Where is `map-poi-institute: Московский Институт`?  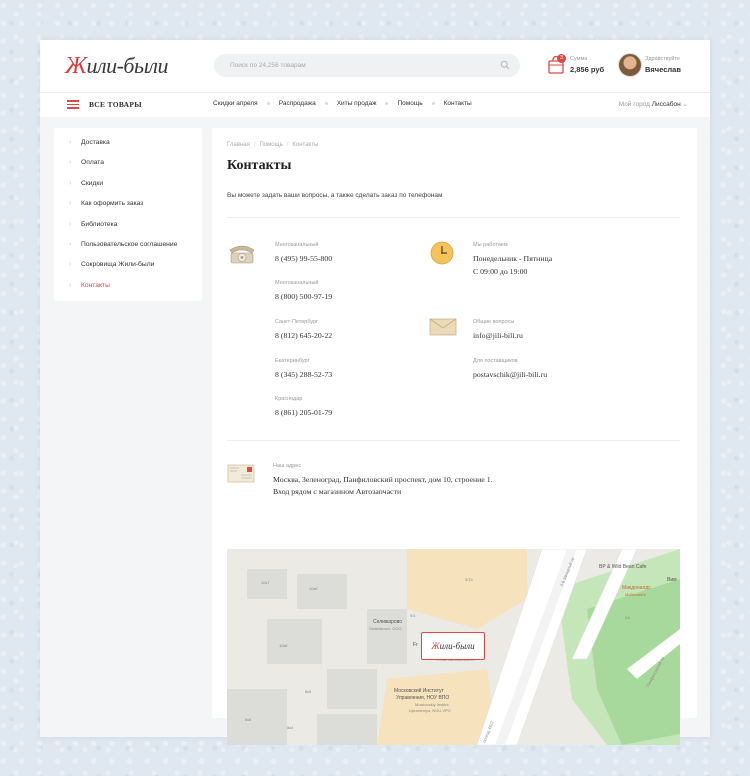
map-poi-institute: Московский Институт is located at coordinates (419, 691).